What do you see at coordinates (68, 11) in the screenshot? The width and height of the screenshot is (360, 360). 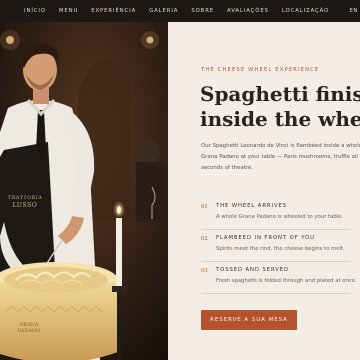 I see `nav-item-menu: MENU` at bounding box center [68, 11].